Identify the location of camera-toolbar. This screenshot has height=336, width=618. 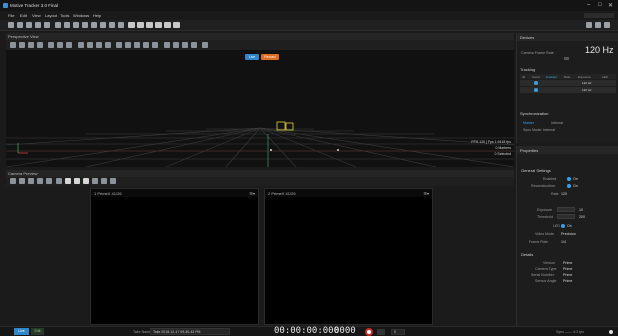
(260, 181).